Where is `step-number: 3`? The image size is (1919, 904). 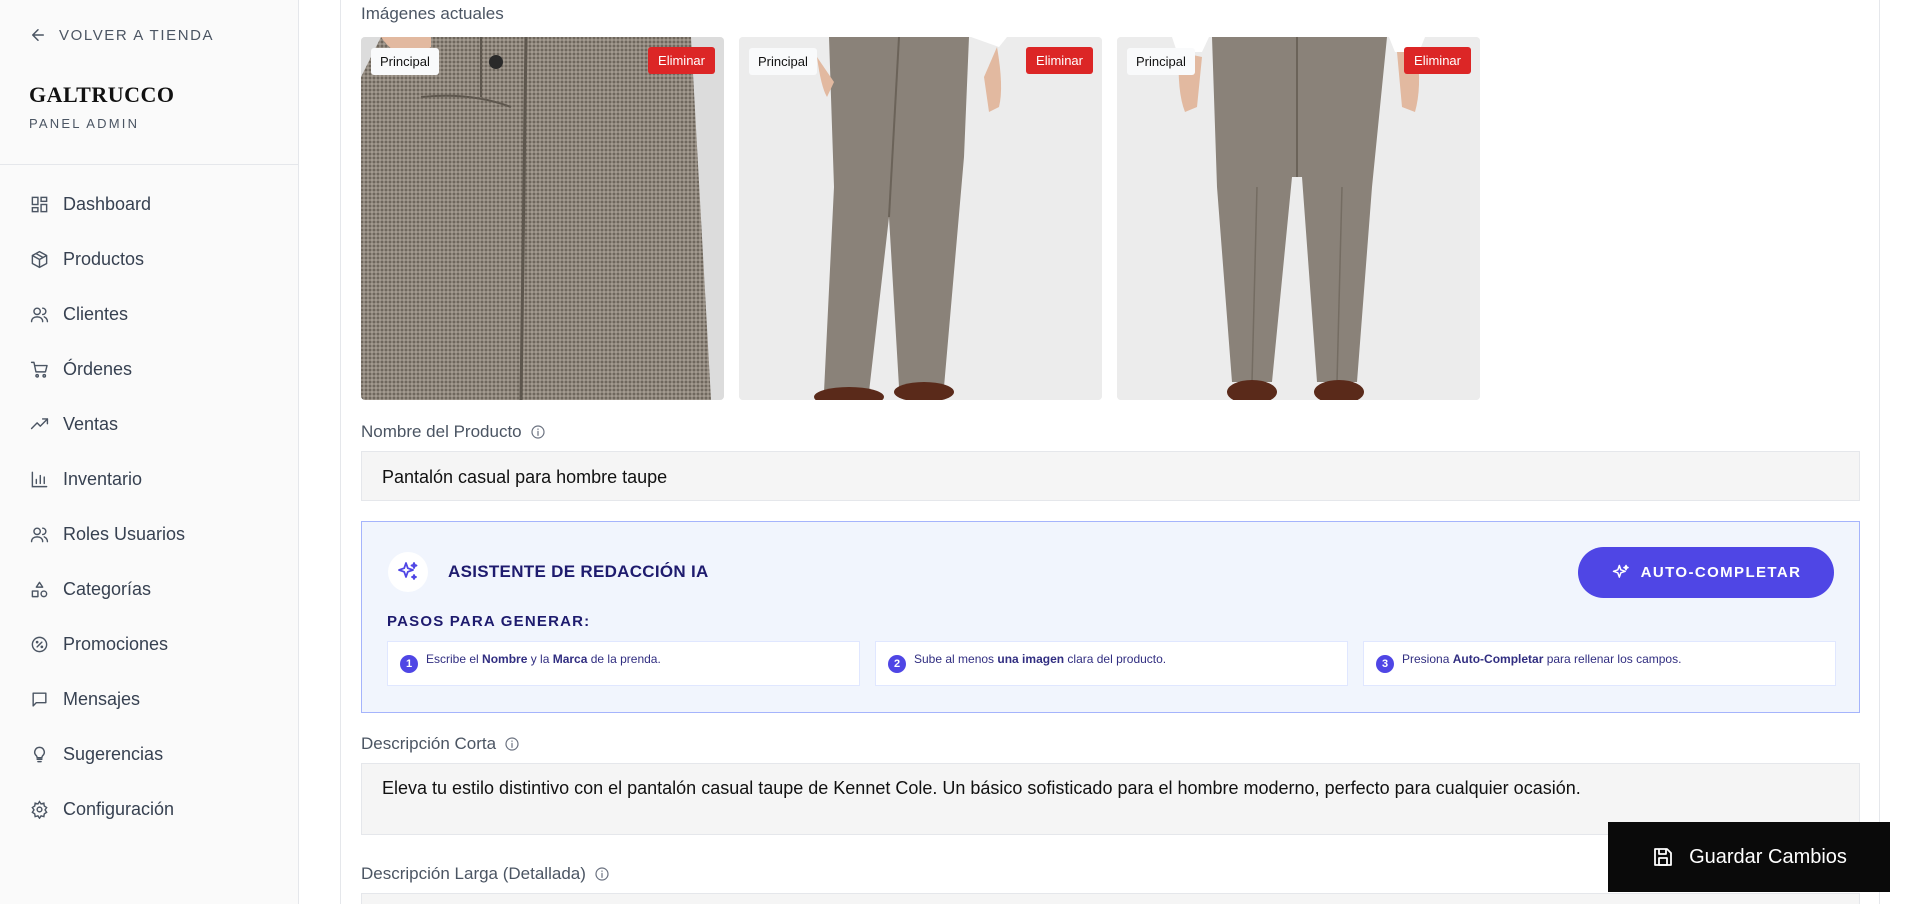 step-number: 3 is located at coordinates (1385, 664).